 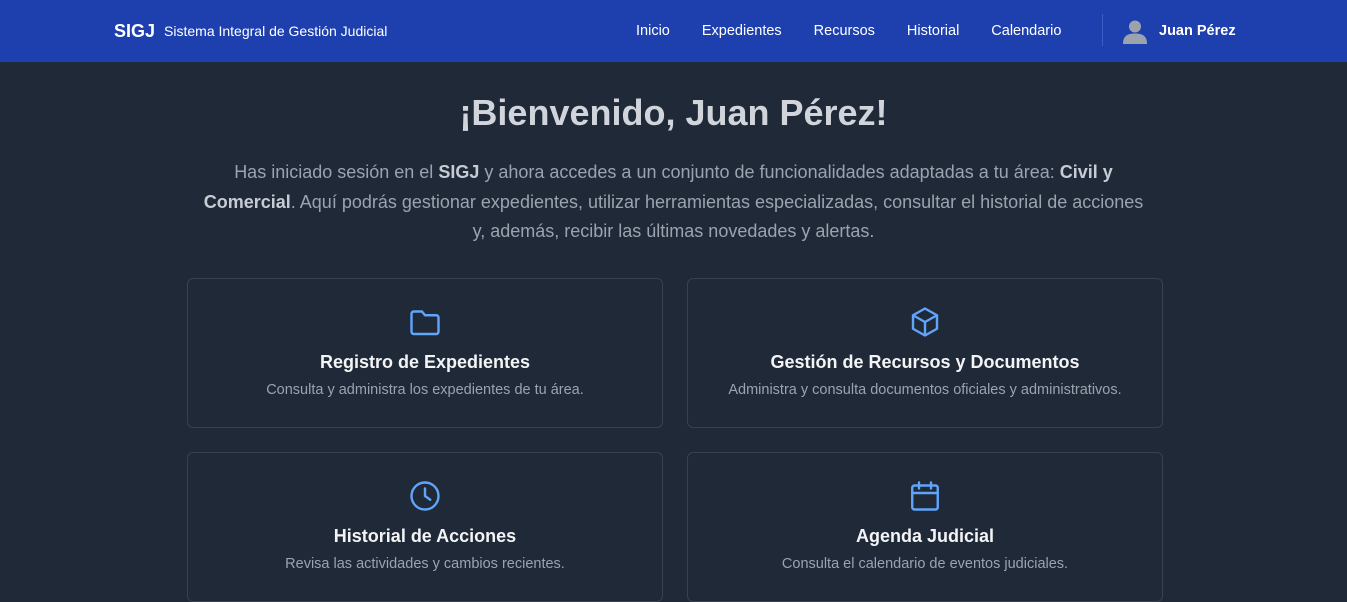 I want to click on welcome-title: ¡Bienvenido, Juan Pérez!, so click(x=673, y=112).